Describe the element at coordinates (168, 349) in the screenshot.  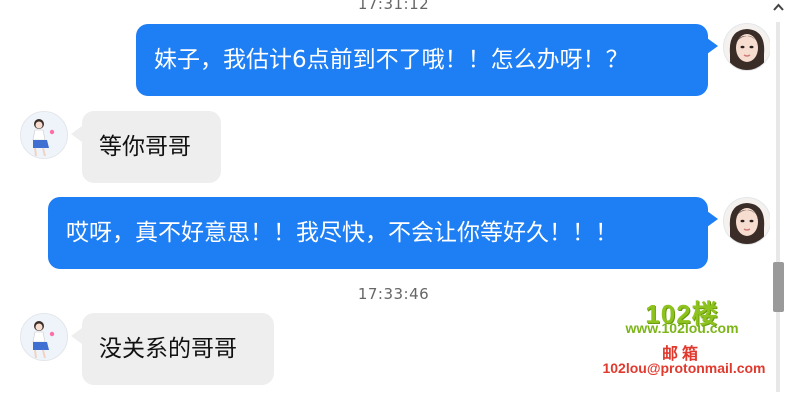
I see `message-text: 没关系的哥哥` at that location.